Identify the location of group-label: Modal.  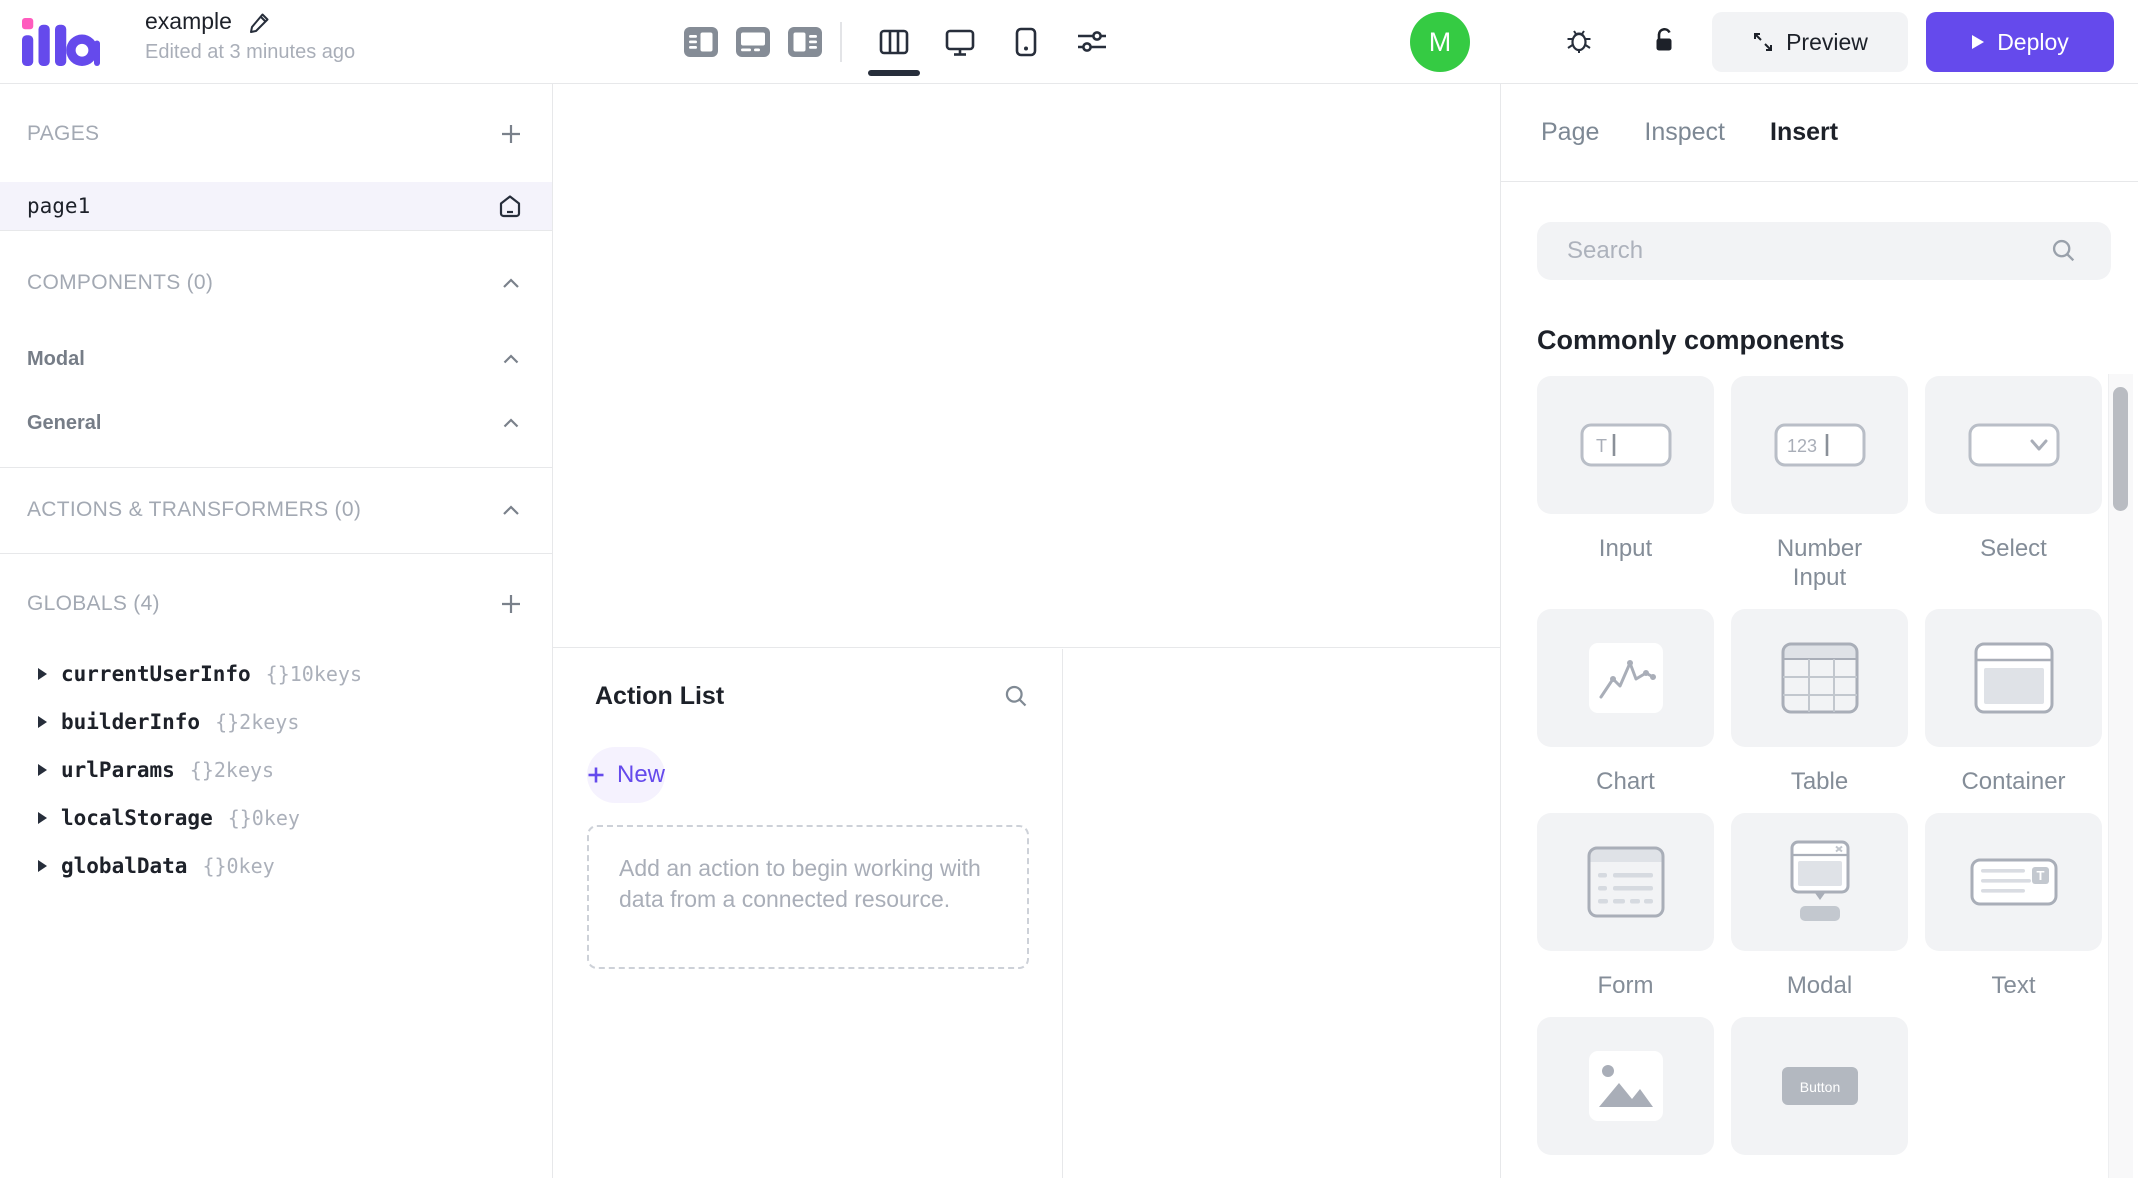
(56, 358).